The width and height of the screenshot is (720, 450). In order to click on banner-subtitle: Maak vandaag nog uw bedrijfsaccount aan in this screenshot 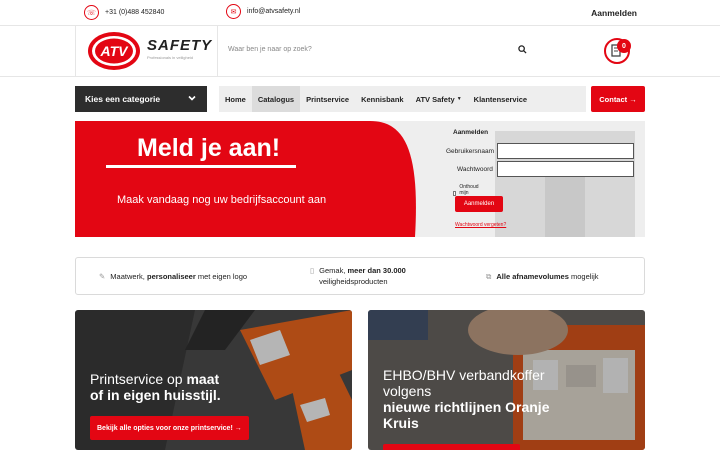, I will do `click(222, 200)`.